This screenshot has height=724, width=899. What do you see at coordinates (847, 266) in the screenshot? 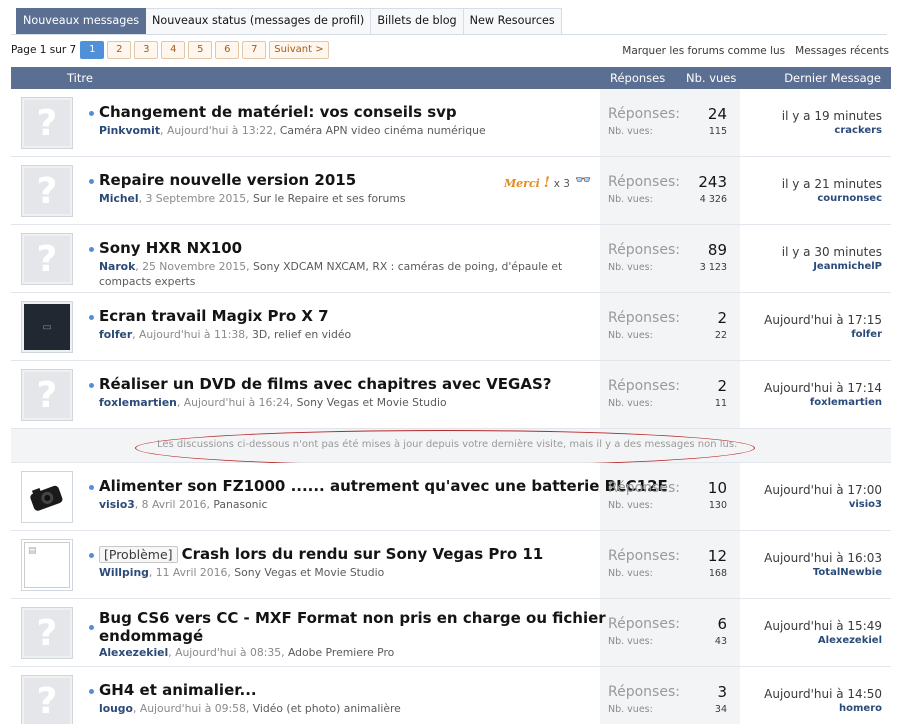
I see `last-message-user: JeanmichelP` at bounding box center [847, 266].